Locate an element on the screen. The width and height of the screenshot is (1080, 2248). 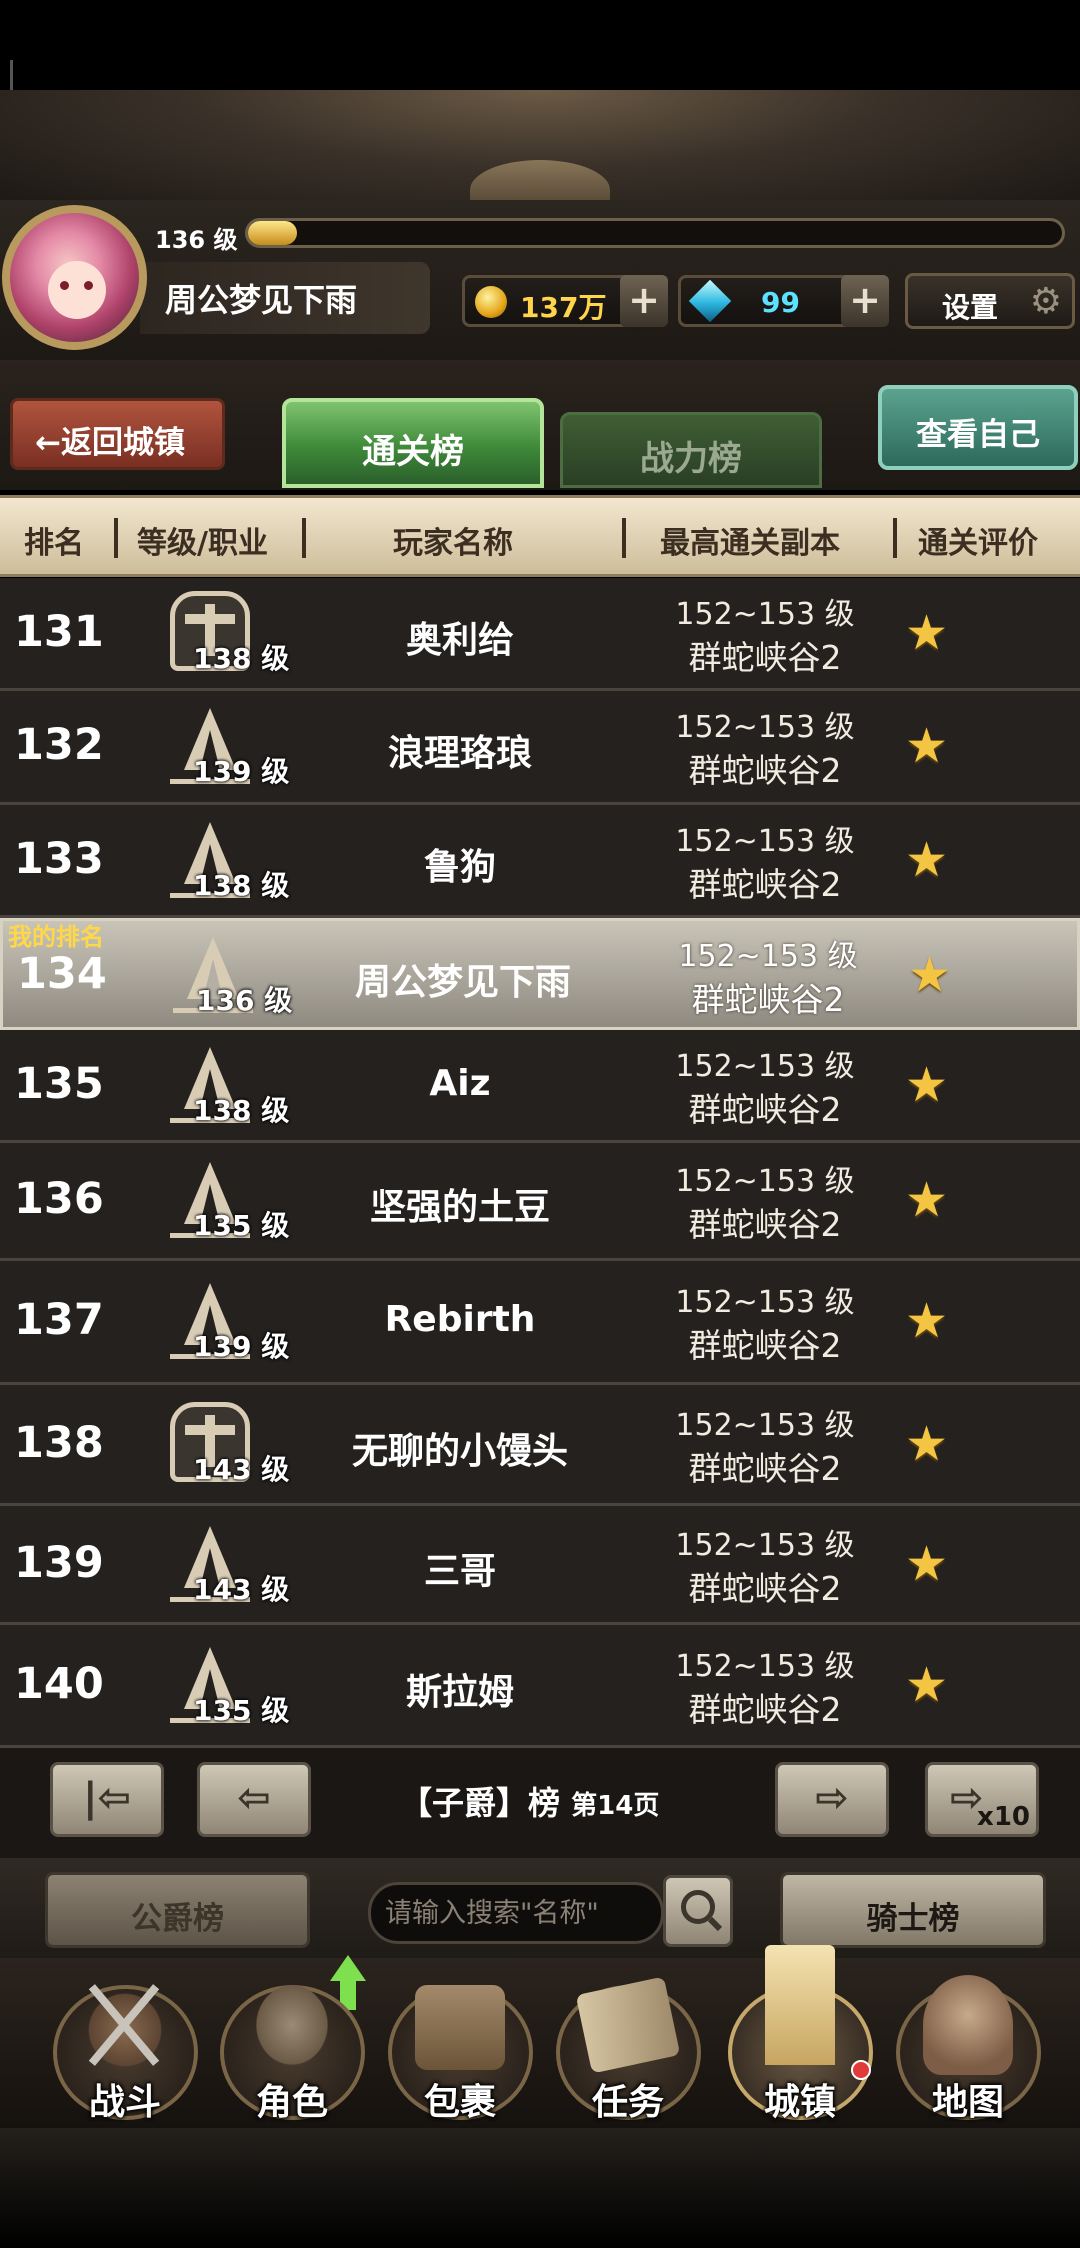
avatar-face is located at coordinates (77, 290).